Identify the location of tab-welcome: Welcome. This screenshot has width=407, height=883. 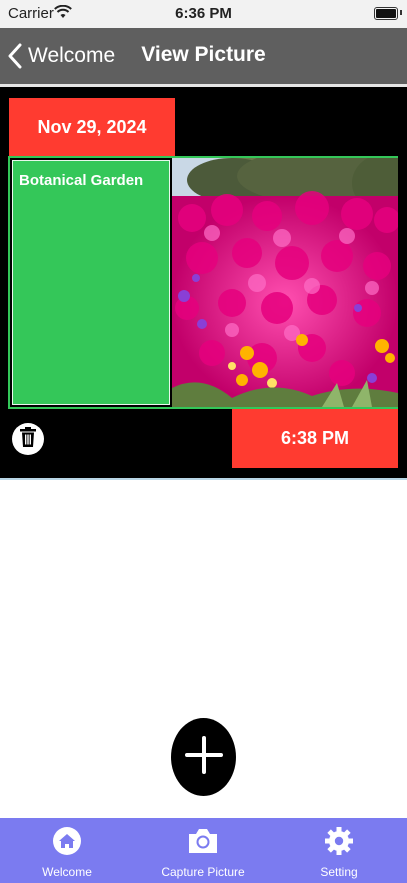
(67, 850).